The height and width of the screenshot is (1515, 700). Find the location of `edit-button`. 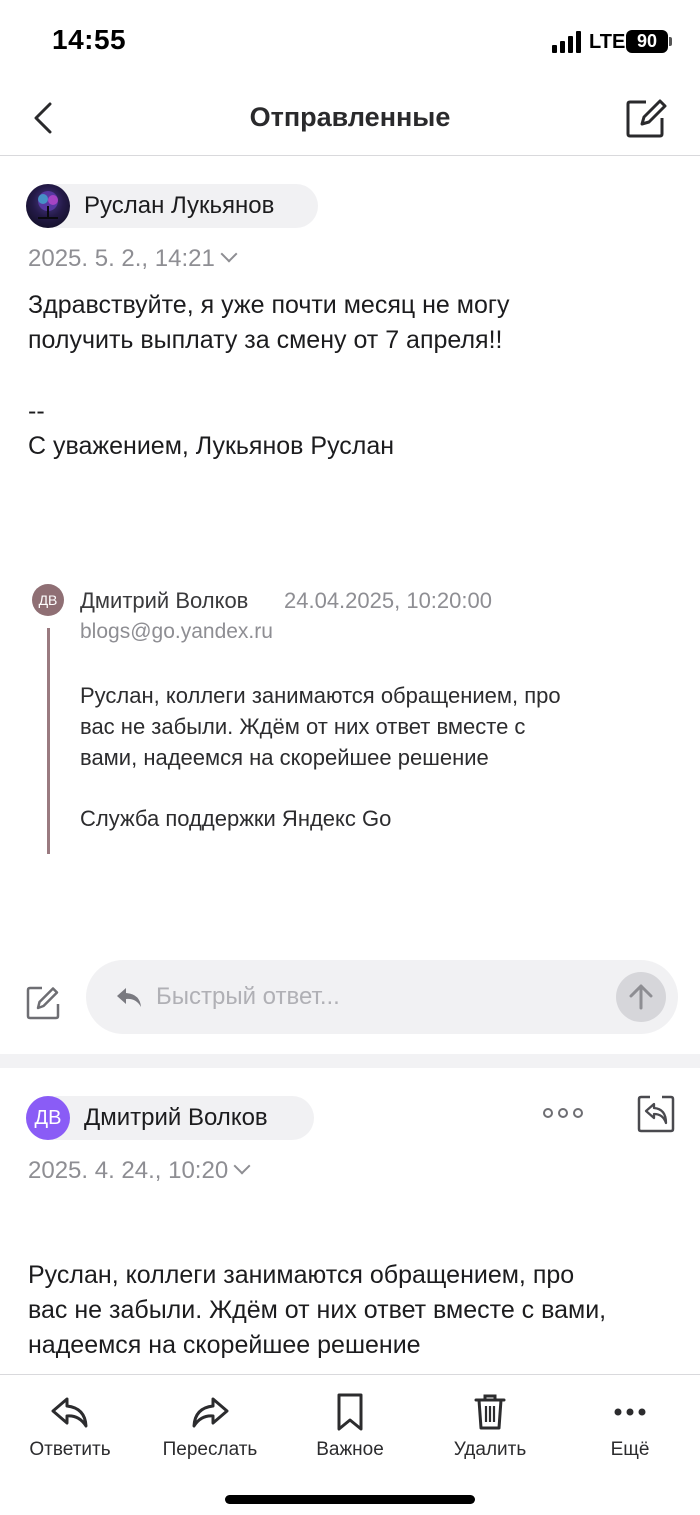

edit-button is located at coordinates (44, 1001).